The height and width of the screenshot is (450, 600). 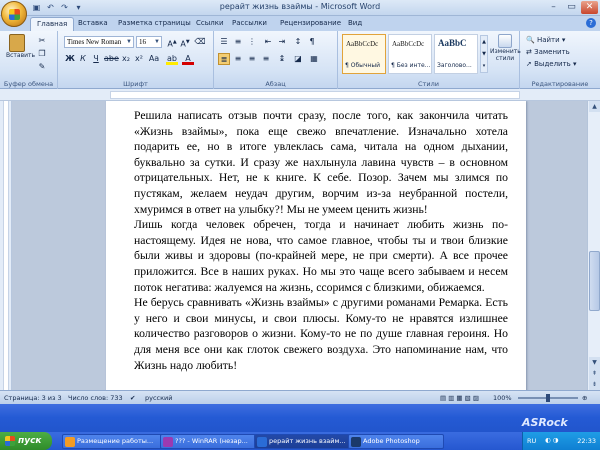 I want to click on underline-button: Ч, so click(x=96, y=59).